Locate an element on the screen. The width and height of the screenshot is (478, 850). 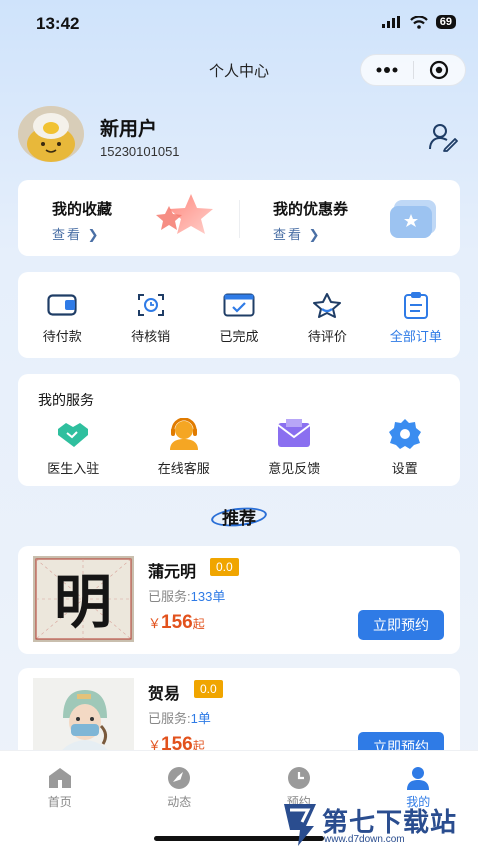
price-symbol: ￥ is located at coordinates (155, 623).